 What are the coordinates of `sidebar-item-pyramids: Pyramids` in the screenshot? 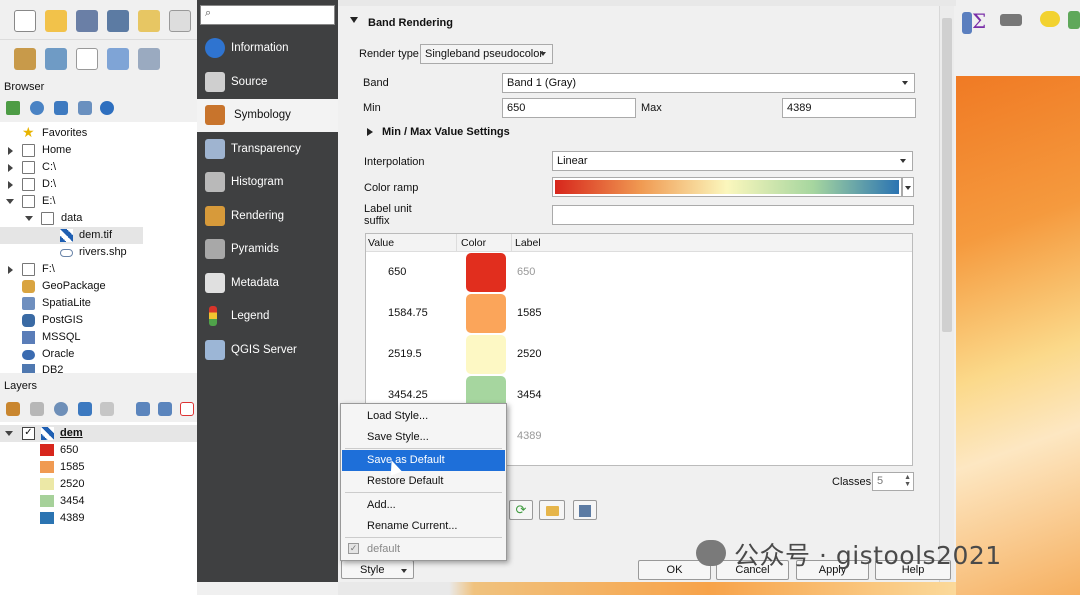 It's located at (267, 249).